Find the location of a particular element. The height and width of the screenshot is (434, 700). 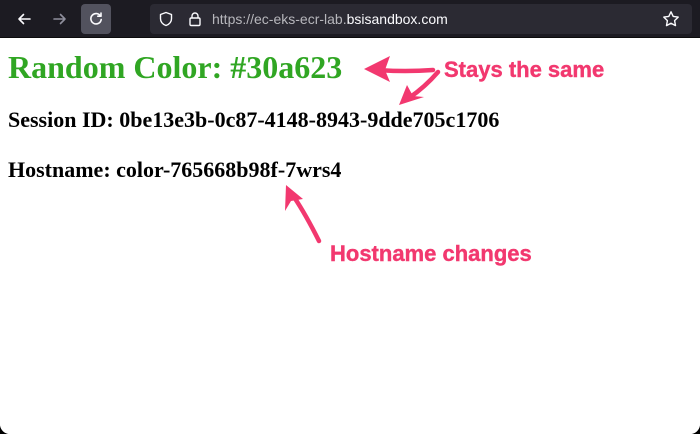

address-bar: https://ec-eks-ecr-lab.bsisandbox.com is located at coordinates (421, 19).